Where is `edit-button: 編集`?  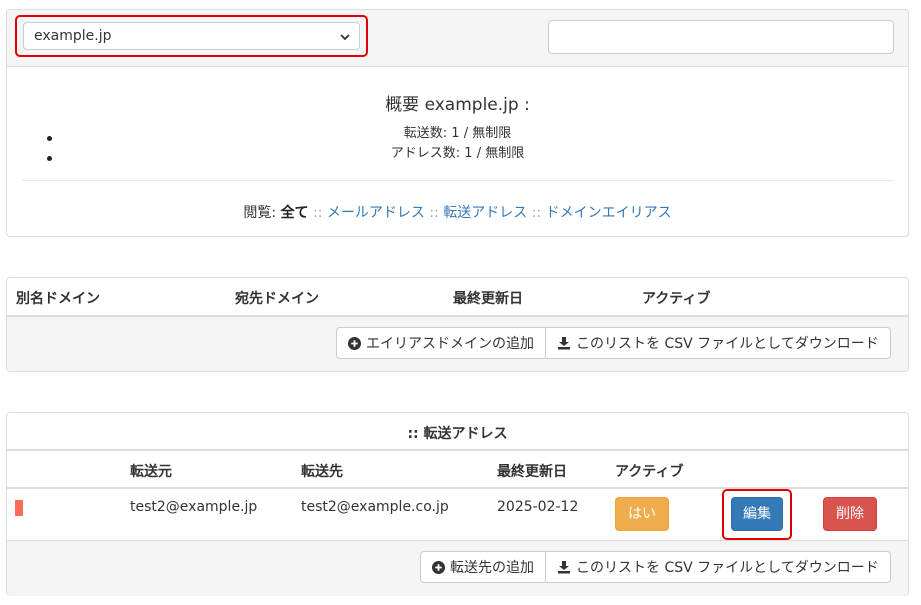
edit-button: 編集 is located at coordinates (757, 514).